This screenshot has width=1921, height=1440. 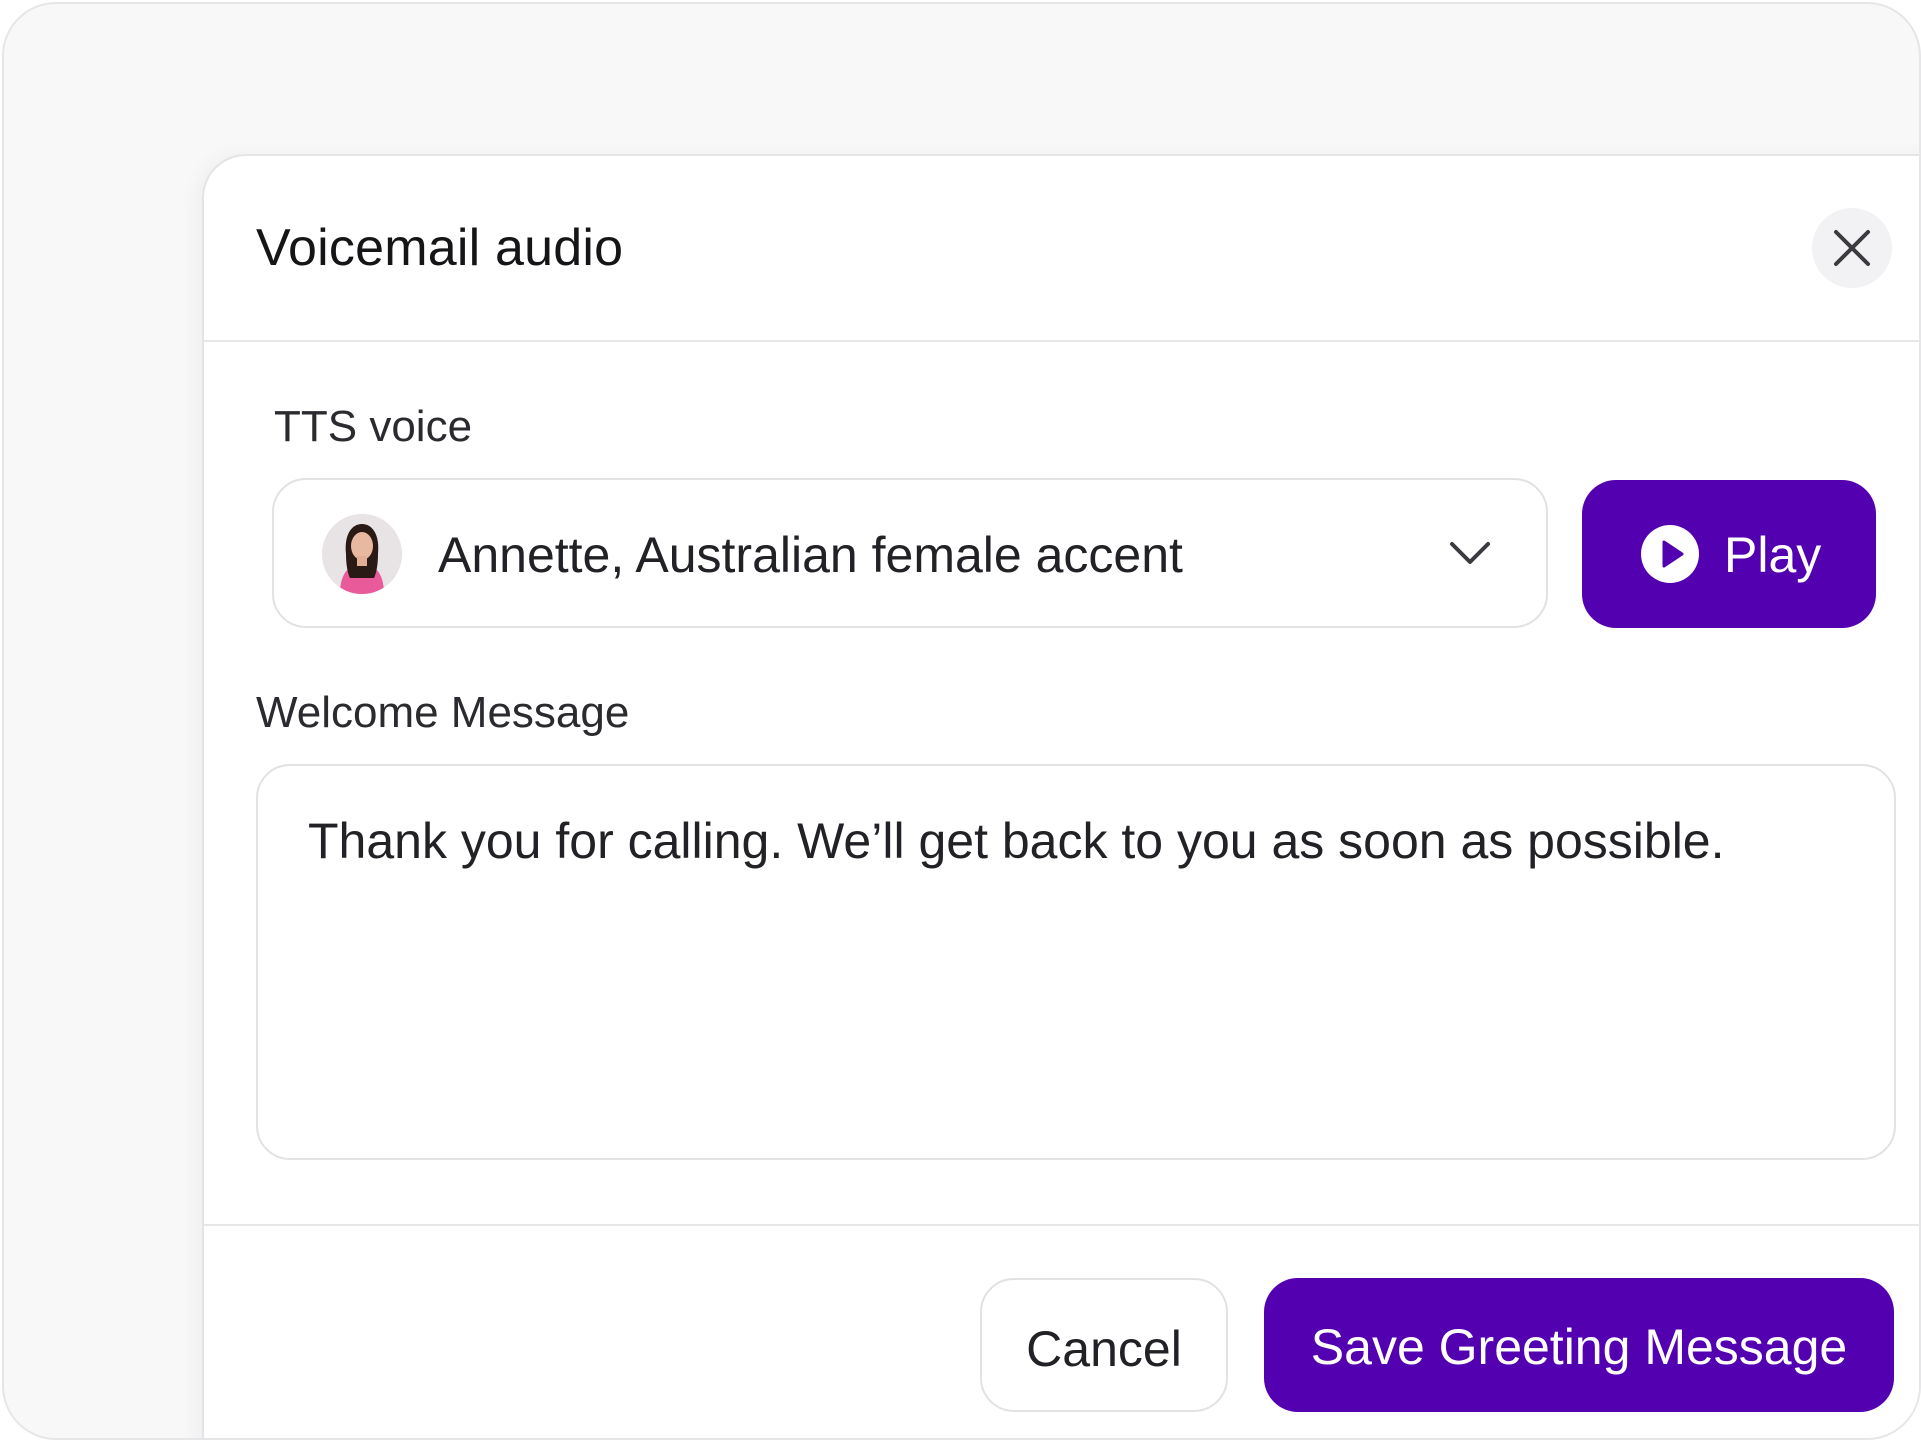 What do you see at coordinates (1061, 1225) in the screenshot?
I see `footer-divider` at bounding box center [1061, 1225].